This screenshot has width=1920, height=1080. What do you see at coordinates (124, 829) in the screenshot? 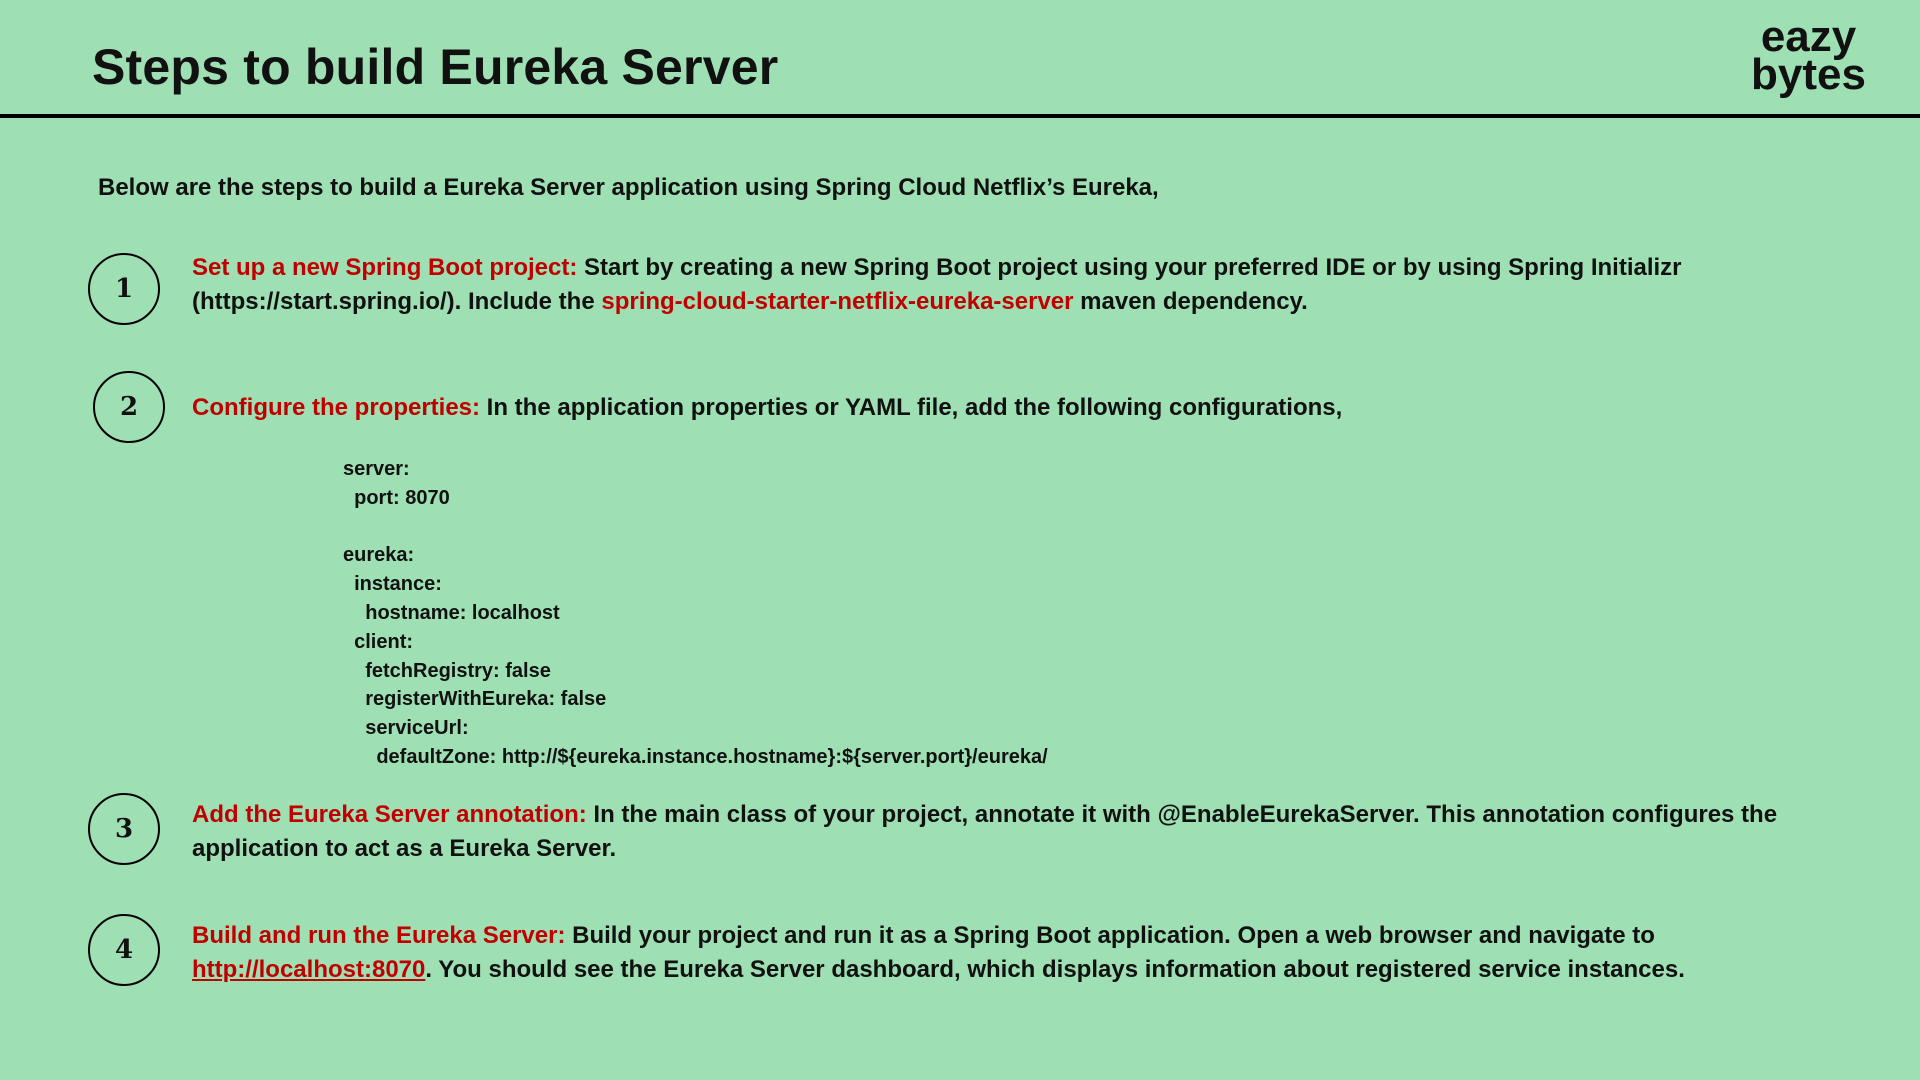
I see `step-3-number: 3` at bounding box center [124, 829].